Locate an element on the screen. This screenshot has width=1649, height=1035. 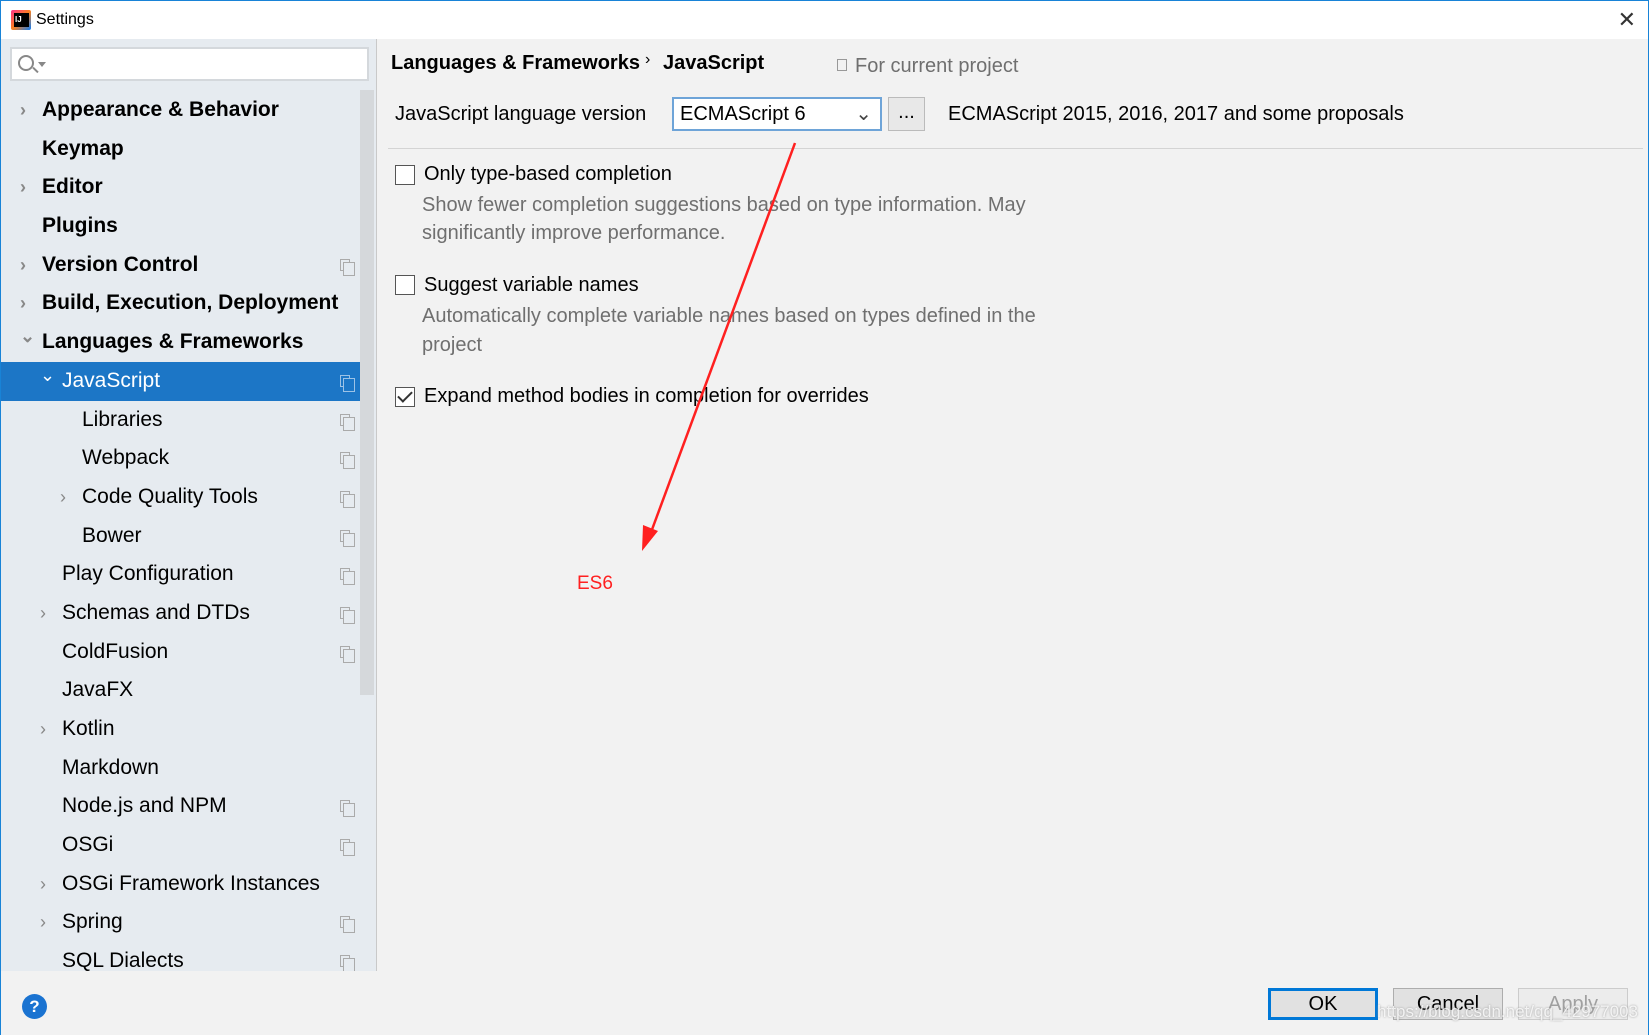
sidebar-item-label: Schemas and DTDs is located at coordinates (156, 612).